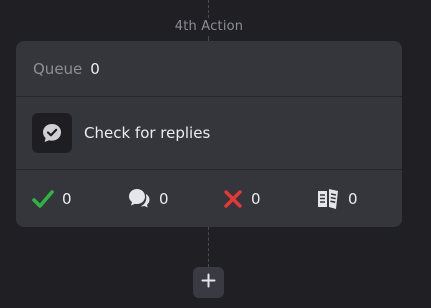 The width and height of the screenshot is (431, 308). I want to click on stat-success: 0, so click(52, 198).